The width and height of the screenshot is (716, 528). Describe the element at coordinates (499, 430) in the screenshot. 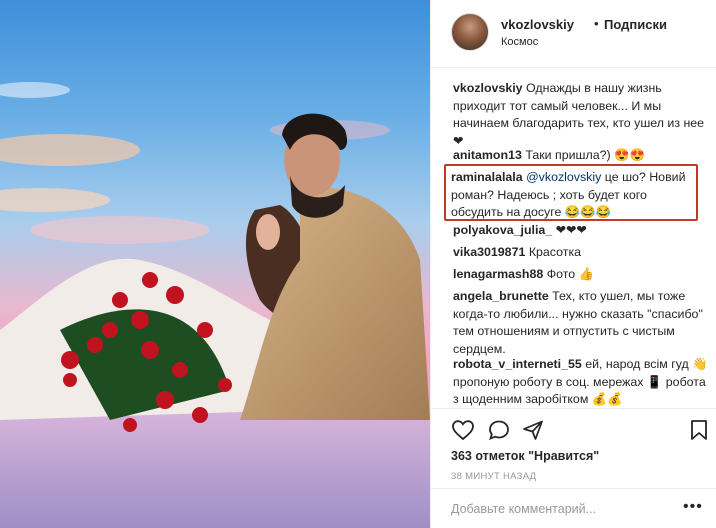

I see `comment-icon` at that location.